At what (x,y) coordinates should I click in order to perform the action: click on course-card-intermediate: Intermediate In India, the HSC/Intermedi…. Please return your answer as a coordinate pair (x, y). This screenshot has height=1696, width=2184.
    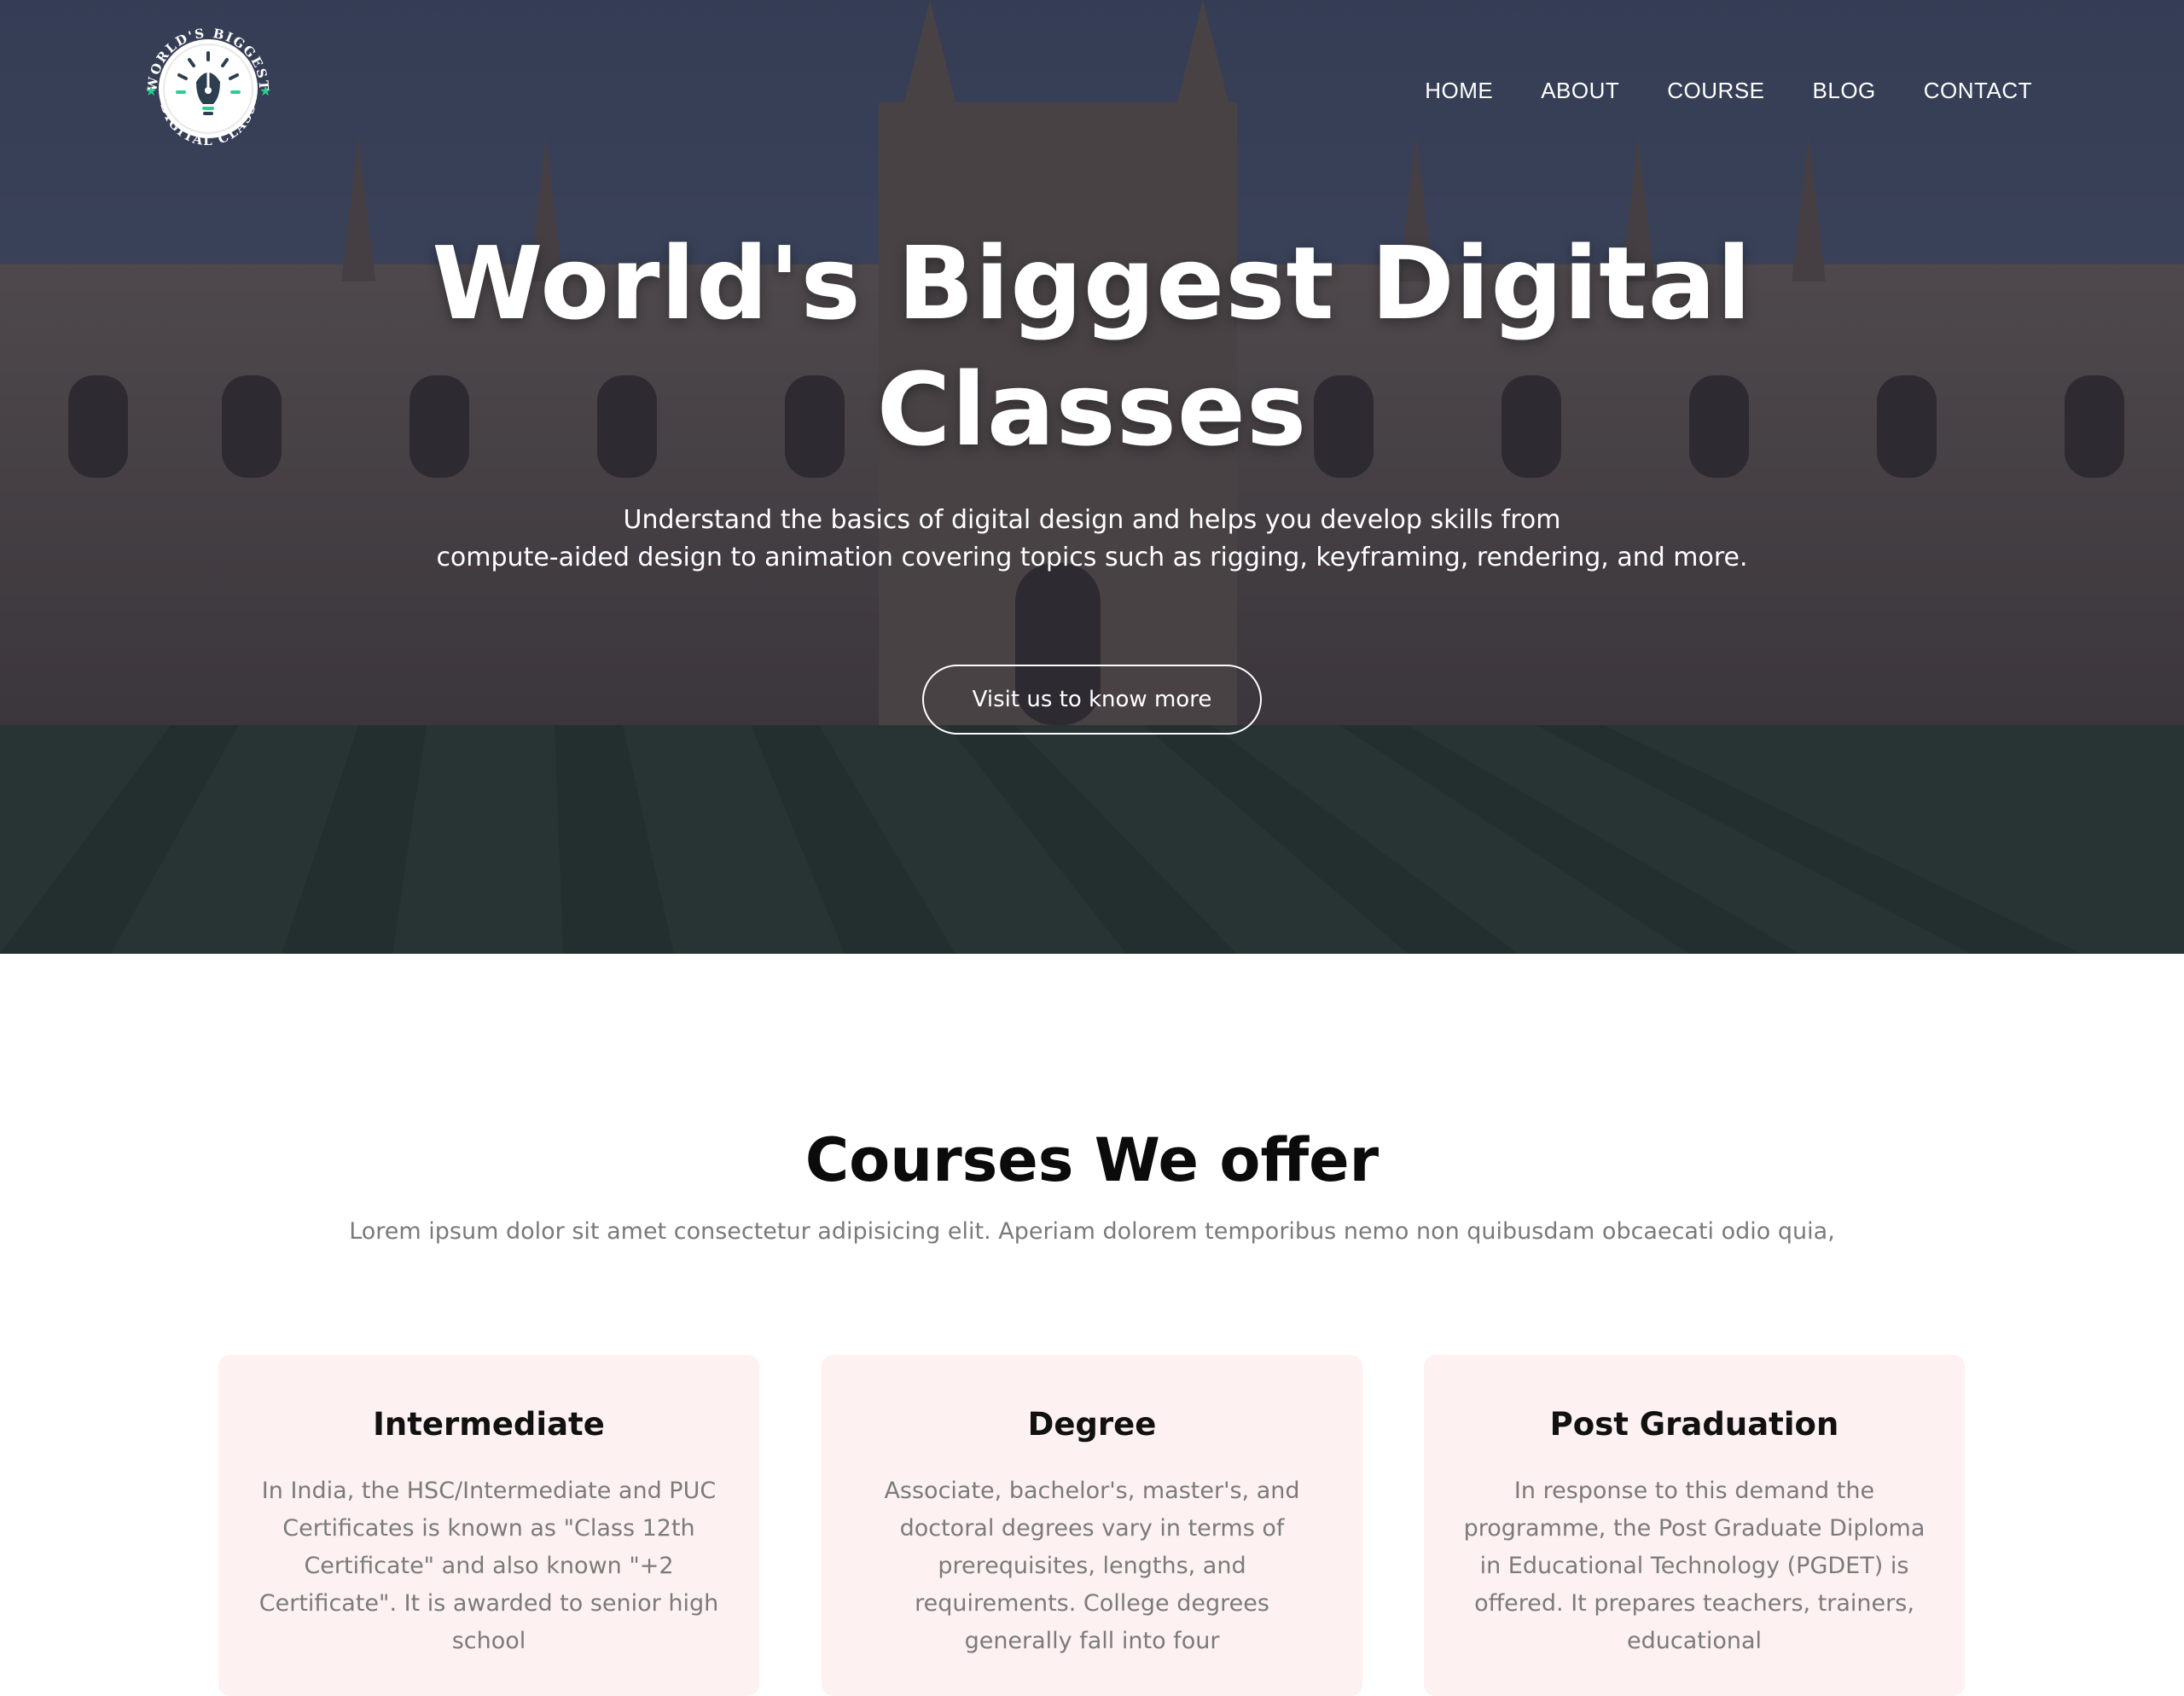
    Looking at the image, I should click on (488, 1526).